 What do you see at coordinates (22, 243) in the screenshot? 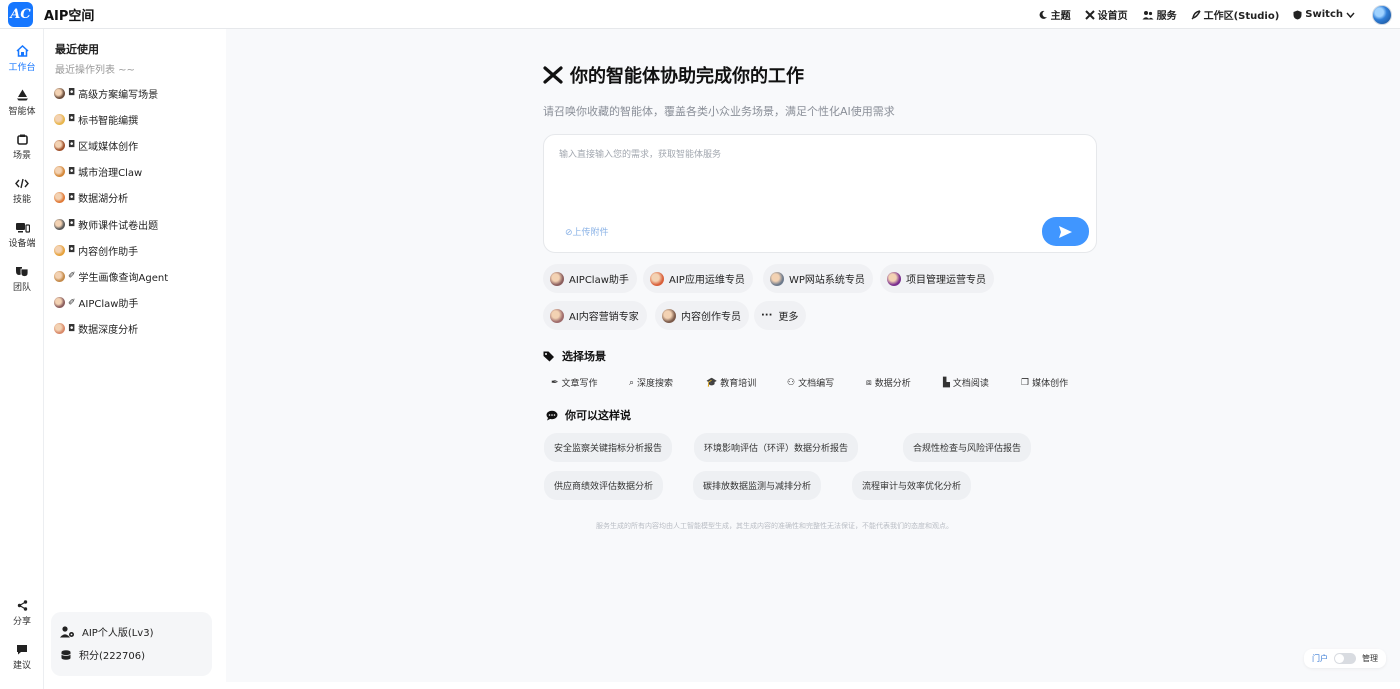
I see `rail-label: 设备端` at bounding box center [22, 243].